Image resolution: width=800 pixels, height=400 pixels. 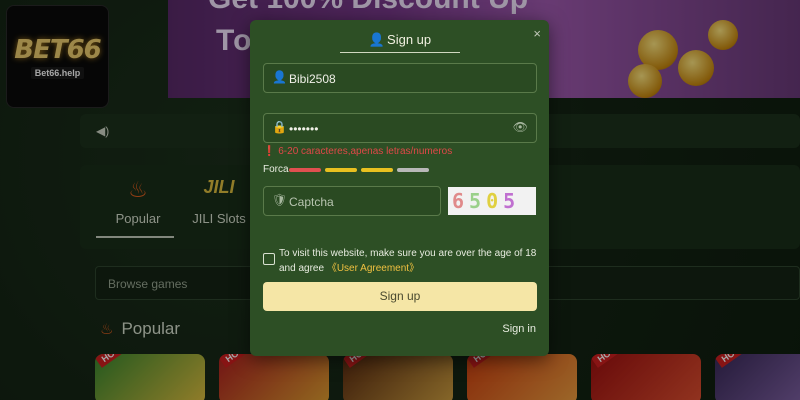 I want to click on captcha-code: 6505, so click(x=486, y=201).